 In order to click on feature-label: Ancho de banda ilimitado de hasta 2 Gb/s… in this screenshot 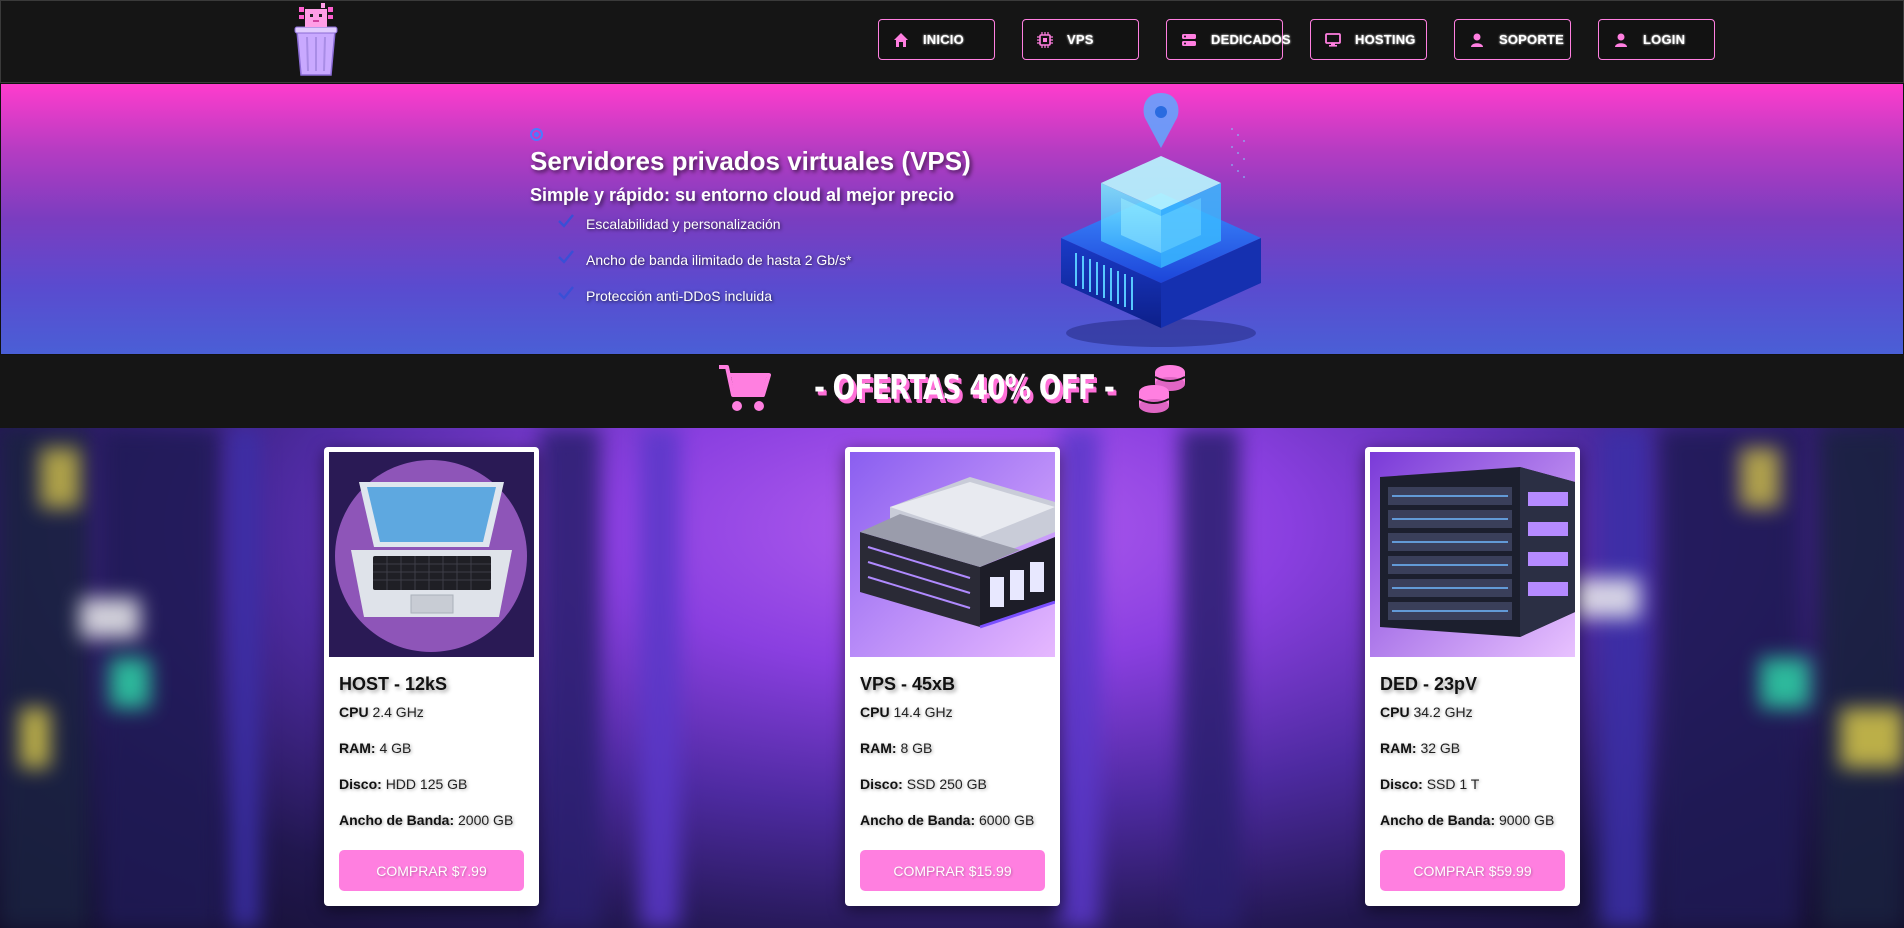, I will do `click(719, 260)`.